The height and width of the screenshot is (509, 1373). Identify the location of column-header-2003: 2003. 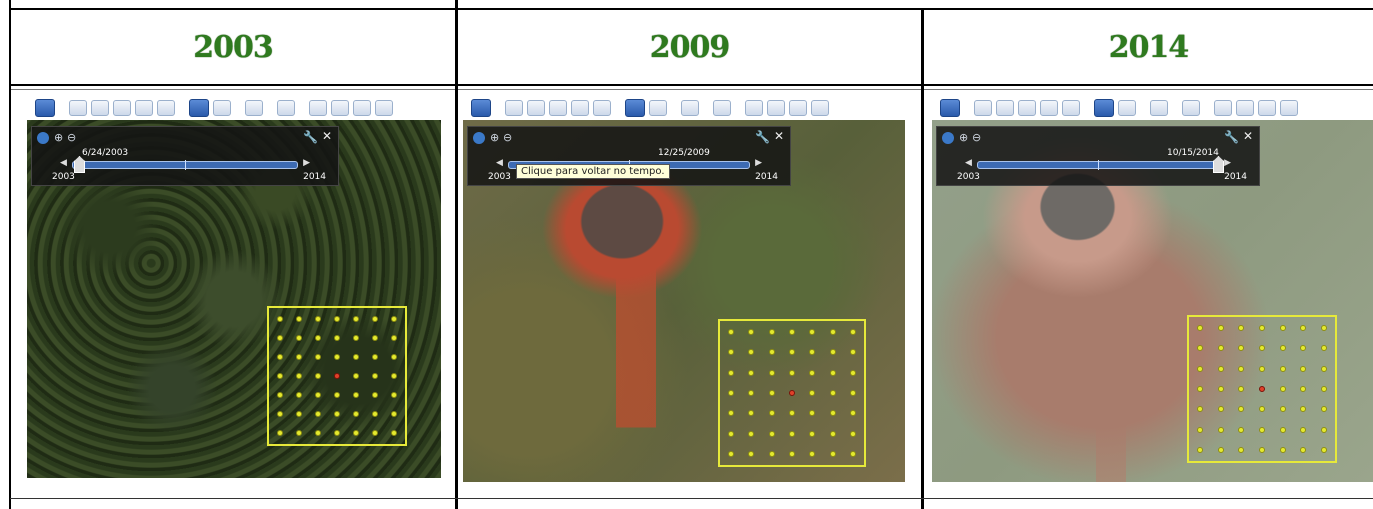
(233, 47).